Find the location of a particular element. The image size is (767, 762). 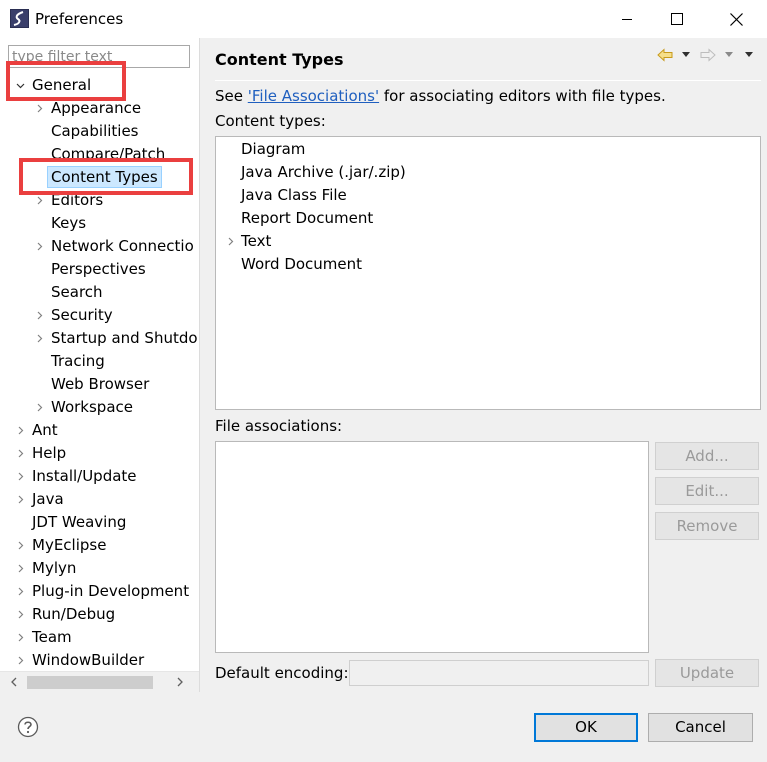

tree-item-compare-patch: Compare/Patch is located at coordinates (99, 154).